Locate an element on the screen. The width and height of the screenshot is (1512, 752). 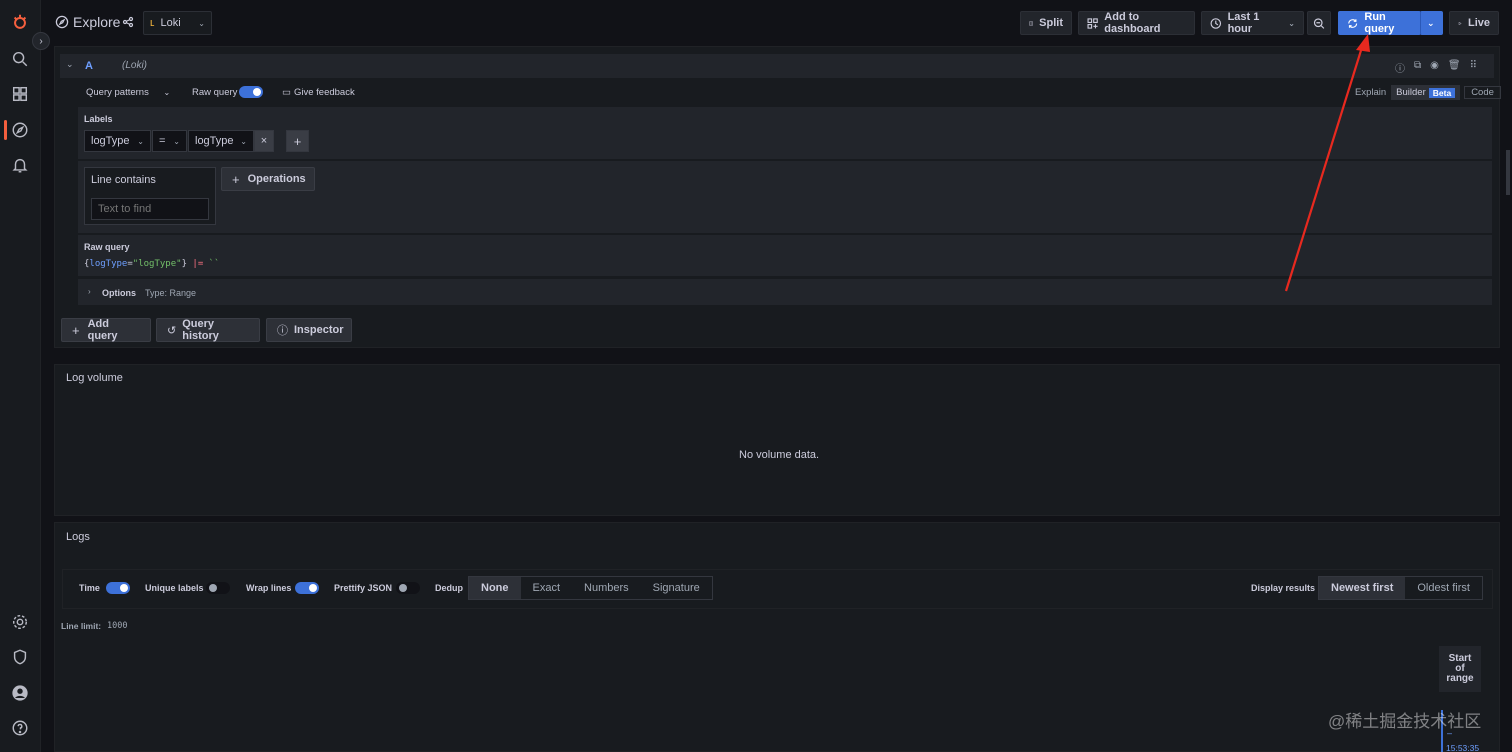
datasource-picker: ʟ Loki ⌄ is located at coordinates (177, 23).